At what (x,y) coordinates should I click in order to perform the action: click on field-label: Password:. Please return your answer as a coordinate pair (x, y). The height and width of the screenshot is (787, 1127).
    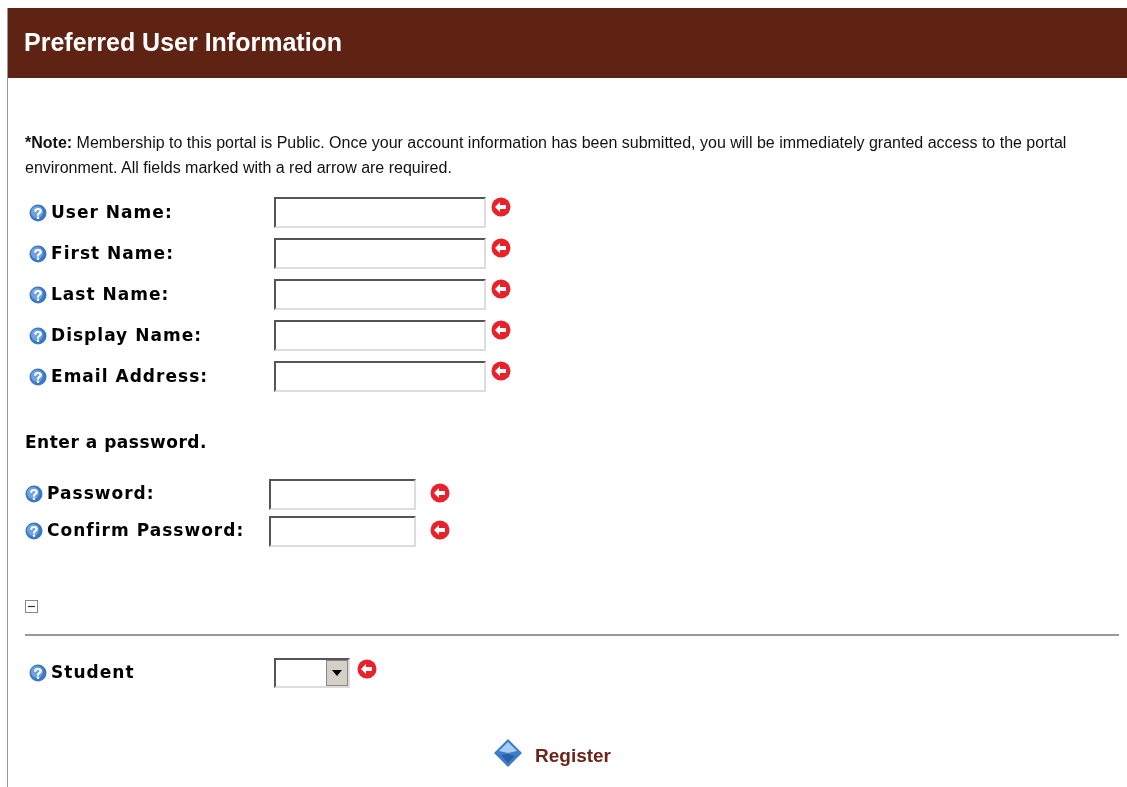
    Looking at the image, I should click on (101, 494).